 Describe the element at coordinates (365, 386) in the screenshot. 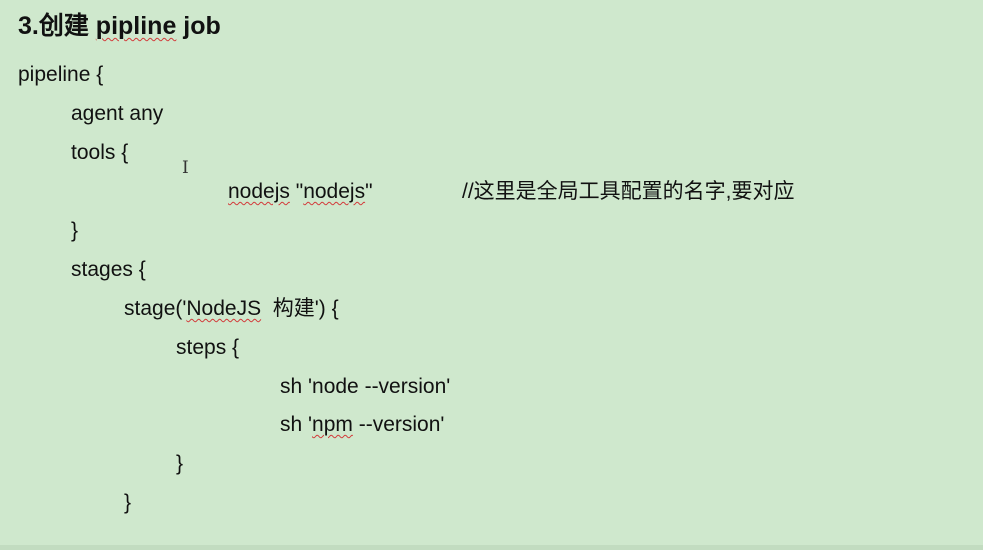

I see `code-line-9: sh 'node --version'` at that location.